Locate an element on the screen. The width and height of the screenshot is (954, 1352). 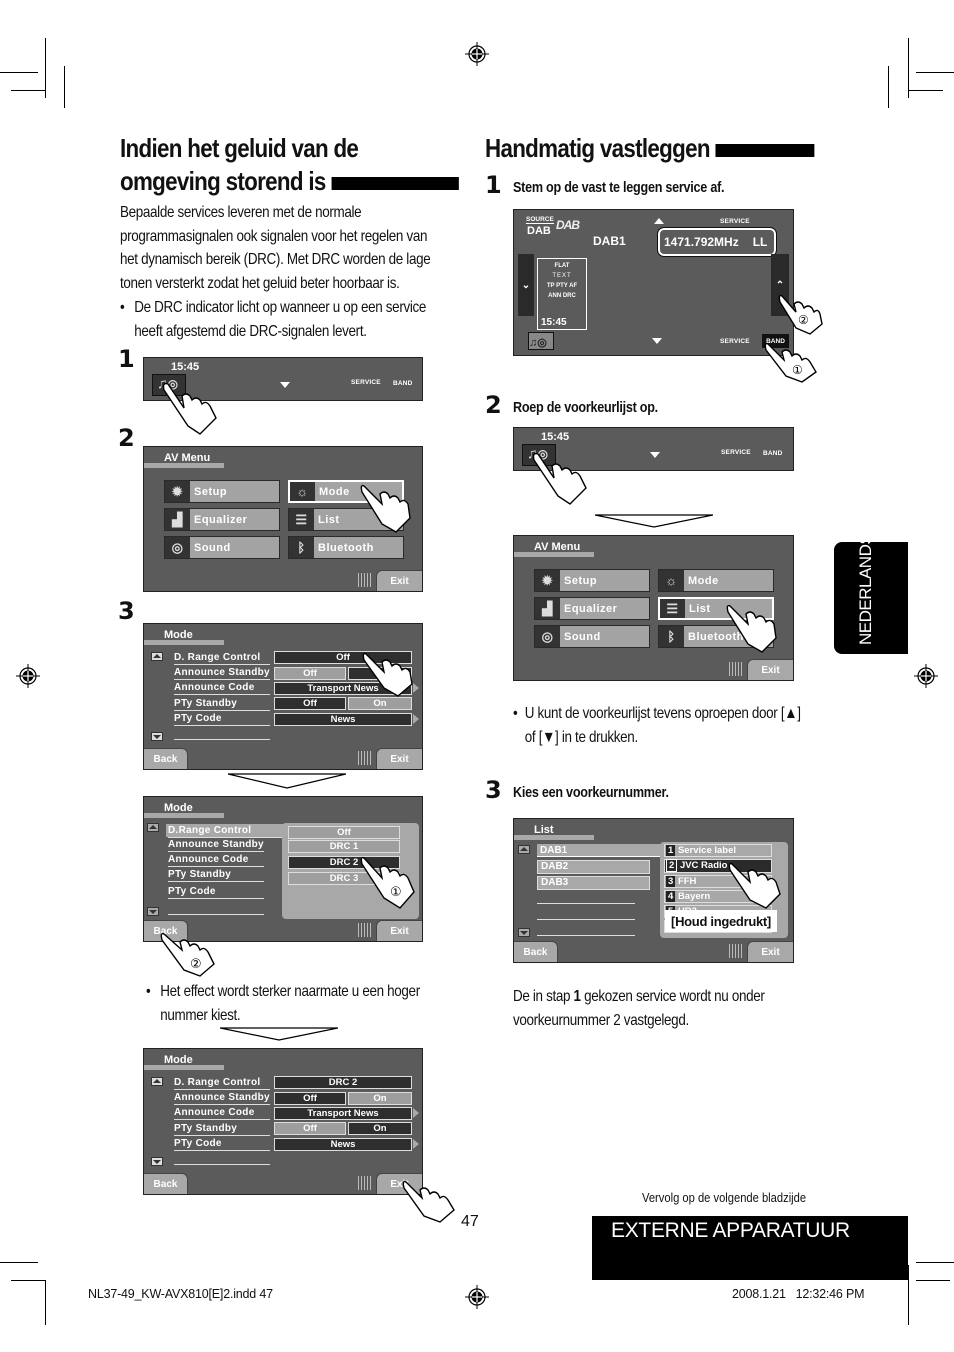
page-number: 47 is located at coordinates (470, 1221).